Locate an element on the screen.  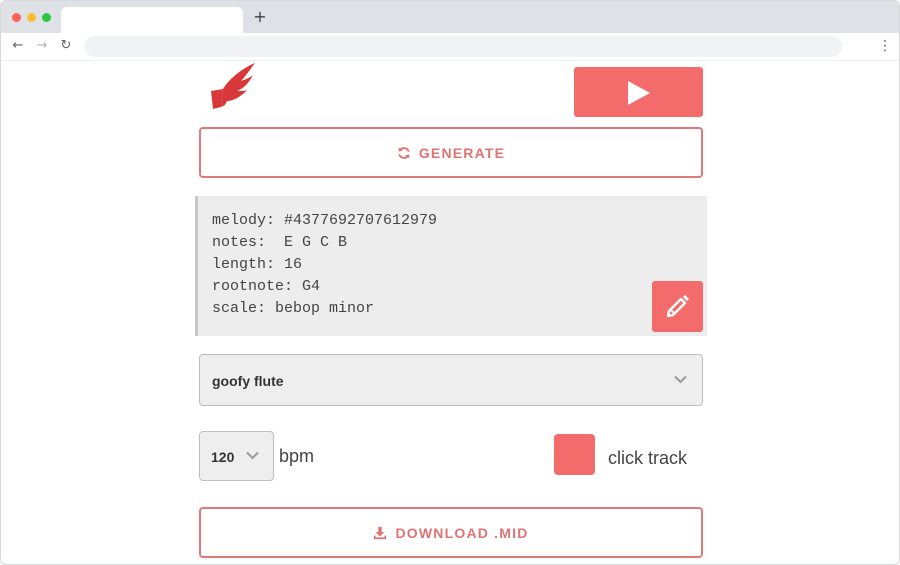
new-tab-icon: + is located at coordinates (260, 17).